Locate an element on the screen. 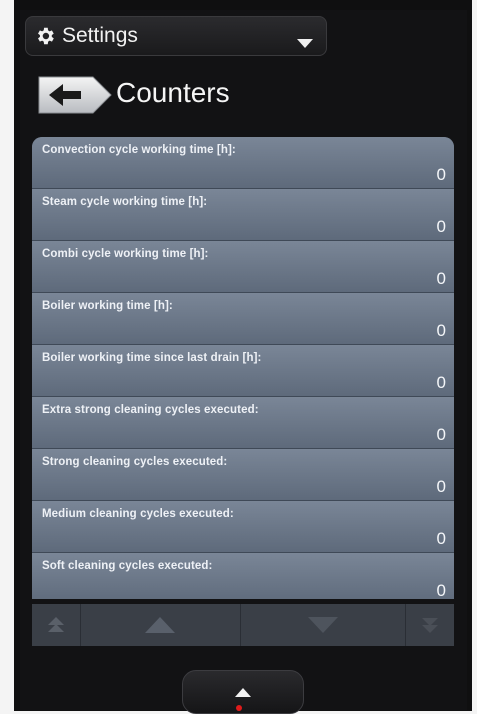 The image size is (477, 714). settings-dropdown: Settings is located at coordinates (176, 36).